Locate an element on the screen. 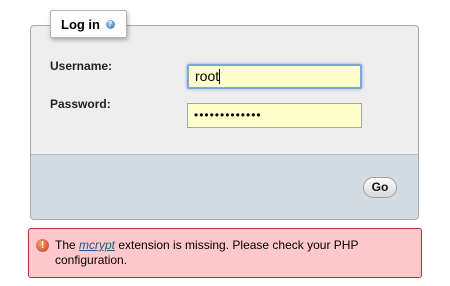 The height and width of the screenshot is (286, 450). password-label: Password: is located at coordinates (80, 104).